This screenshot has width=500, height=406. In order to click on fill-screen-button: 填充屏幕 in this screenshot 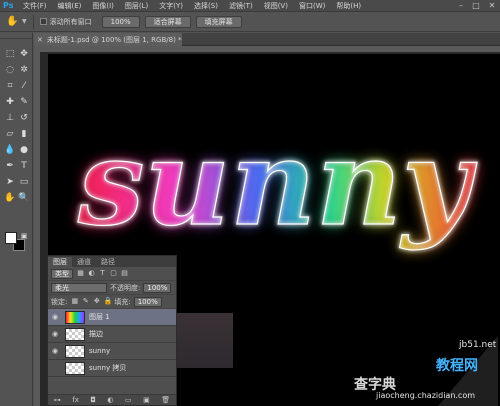, I will do `click(218, 21)`.